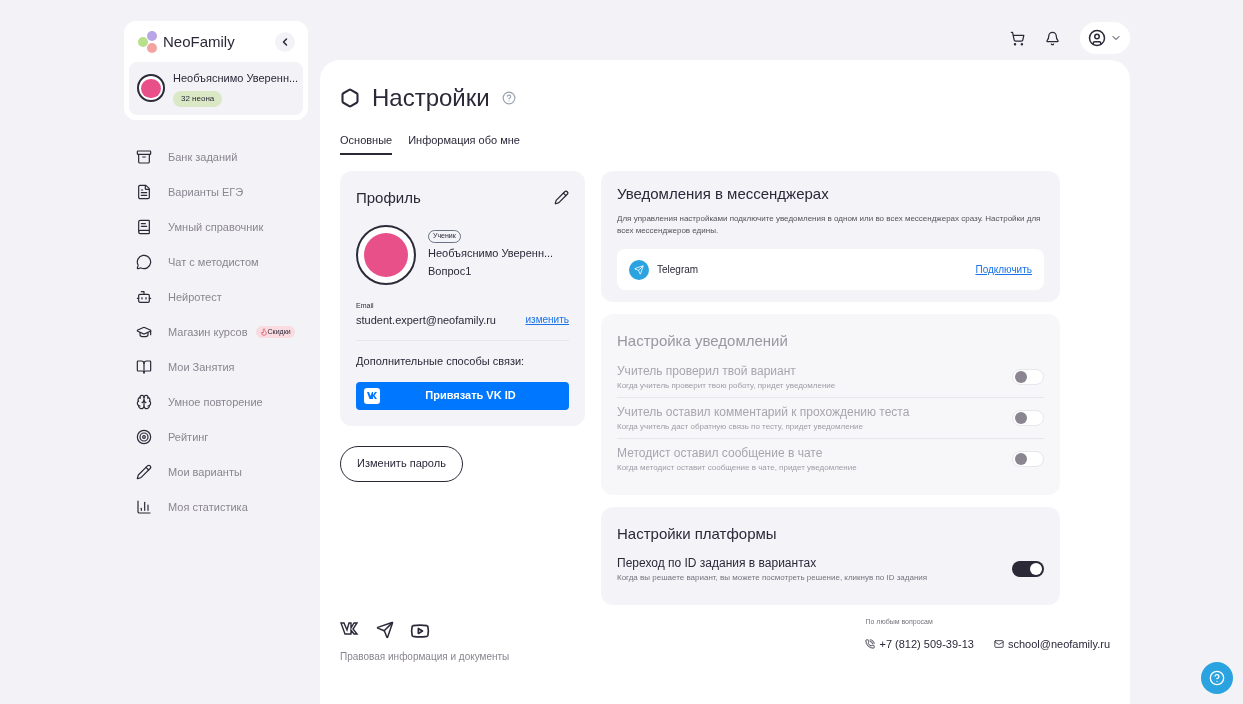 Image resolution: width=1243 pixels, height=704 pixels. Describe the element at coordinates (462, 395) in the screenshot. I see `vk-id-button: Привязать VK ID` at that location.